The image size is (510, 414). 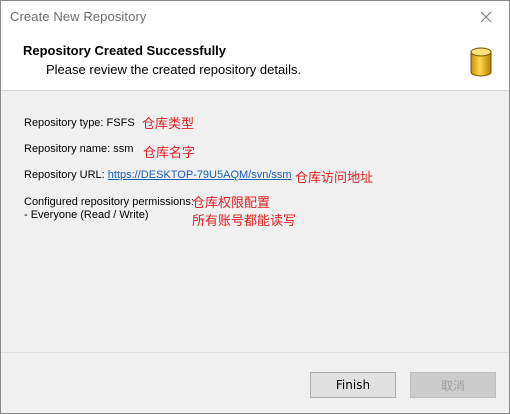 I want to click on permissions-value: - Everyone (Read / Write), so click(x=86, y=215).